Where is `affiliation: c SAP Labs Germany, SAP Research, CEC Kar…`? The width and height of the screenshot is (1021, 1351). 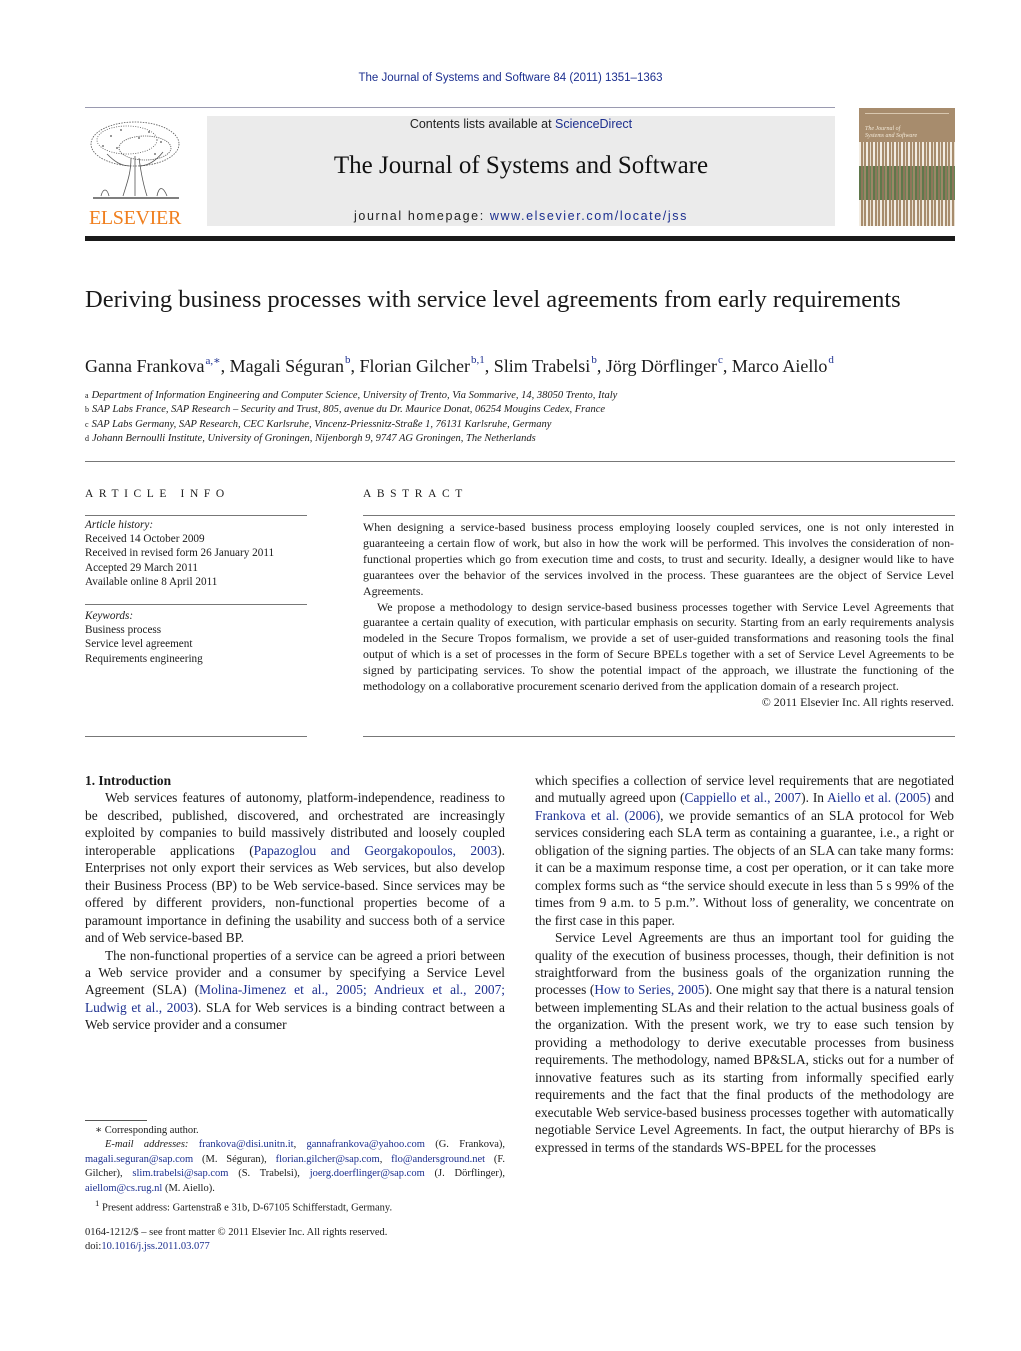 affiliation: c SAP Labs Germany, SAP Research, CEC Kar… is located at coordinates (318, 424).